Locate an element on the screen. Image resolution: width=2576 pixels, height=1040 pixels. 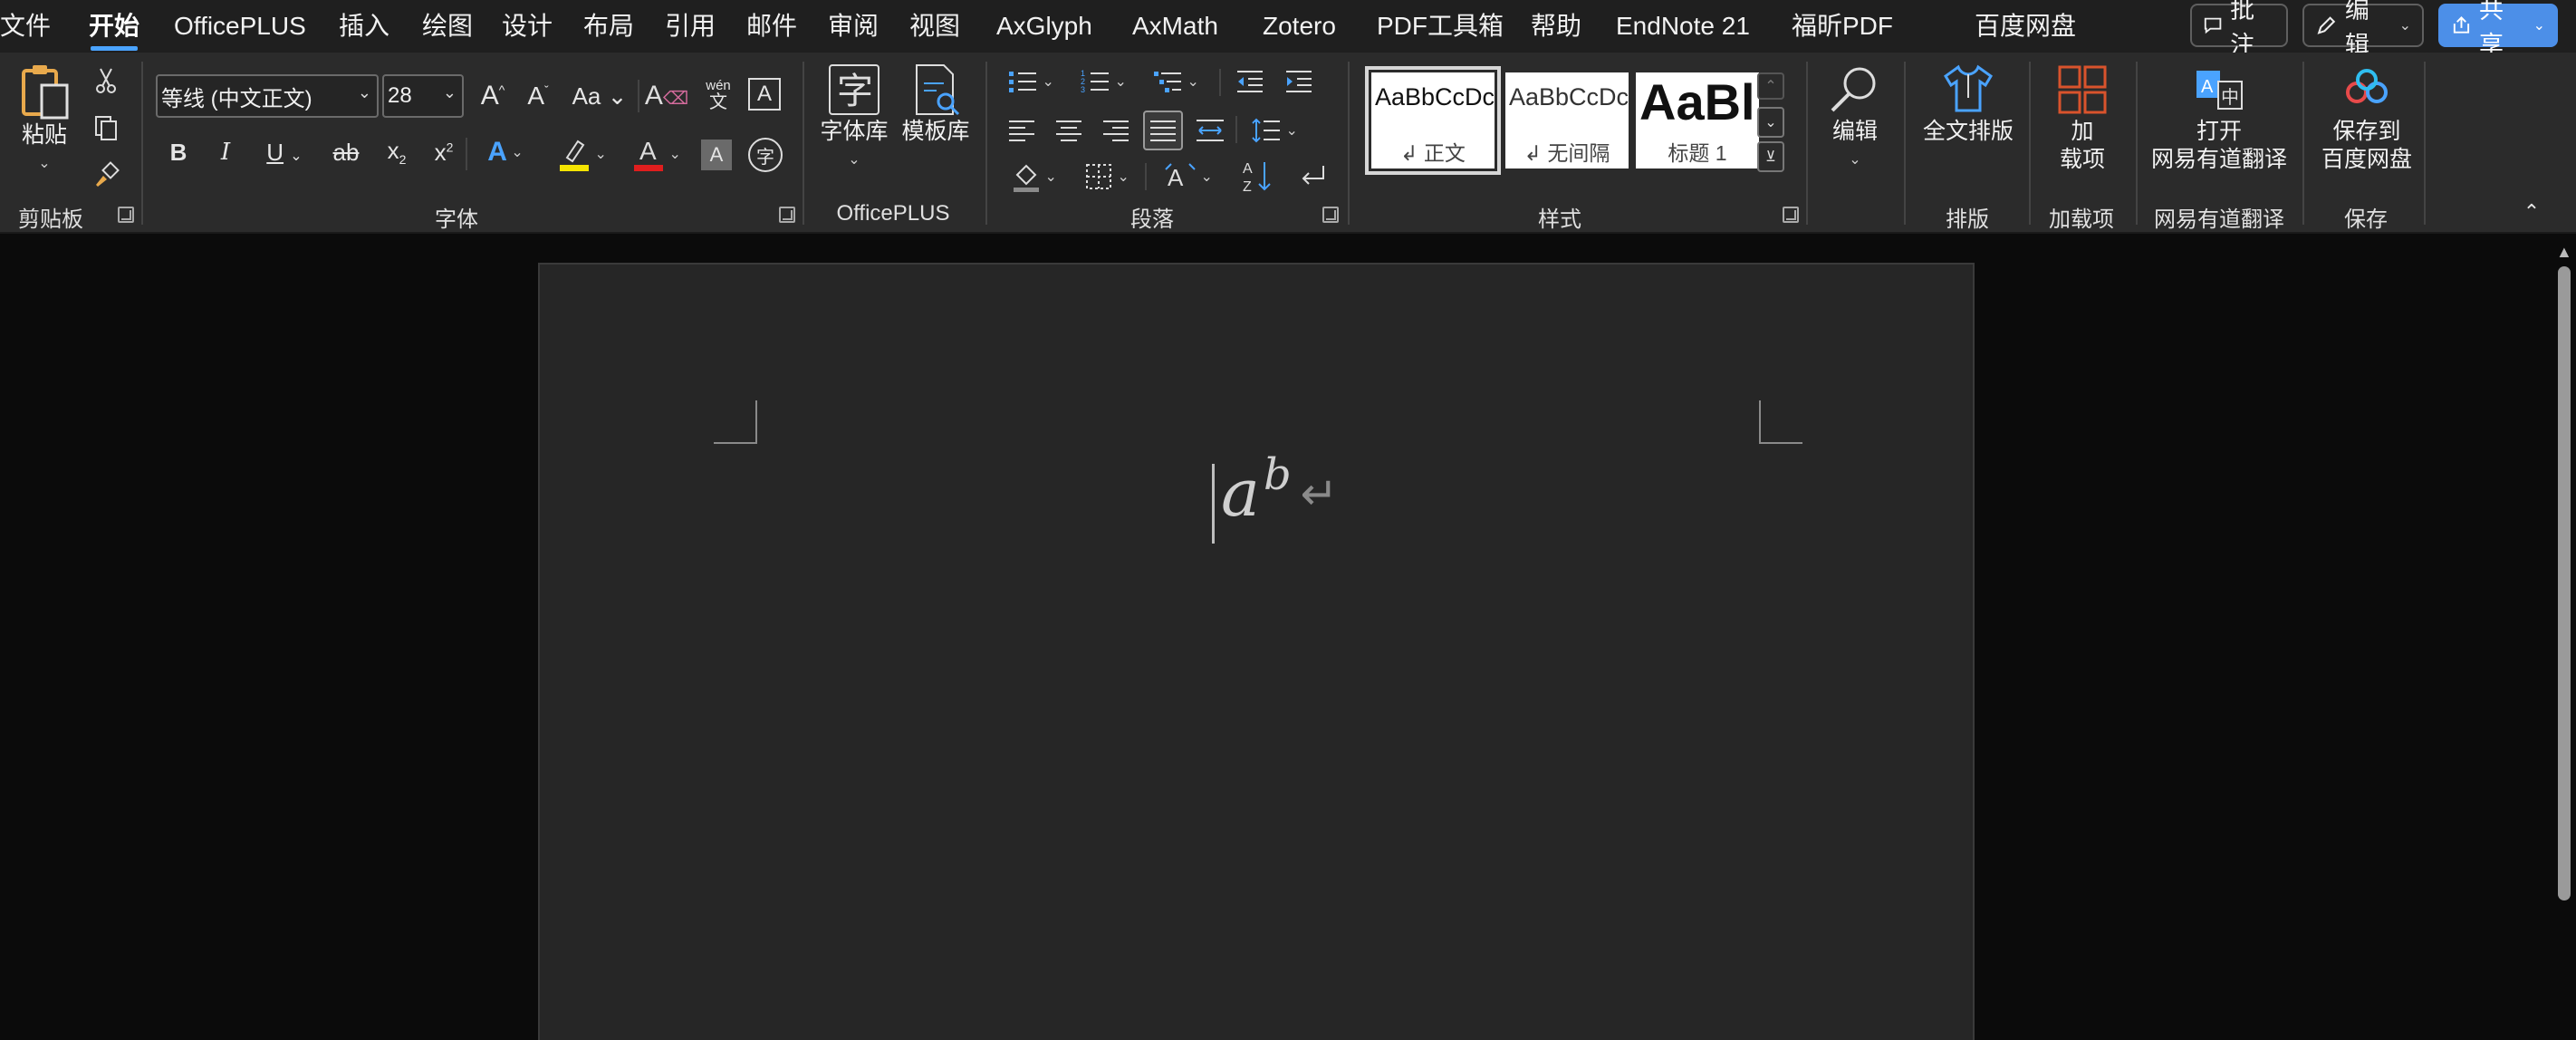
menu-zotero: Zotero is located at coordinates (1299, 27).